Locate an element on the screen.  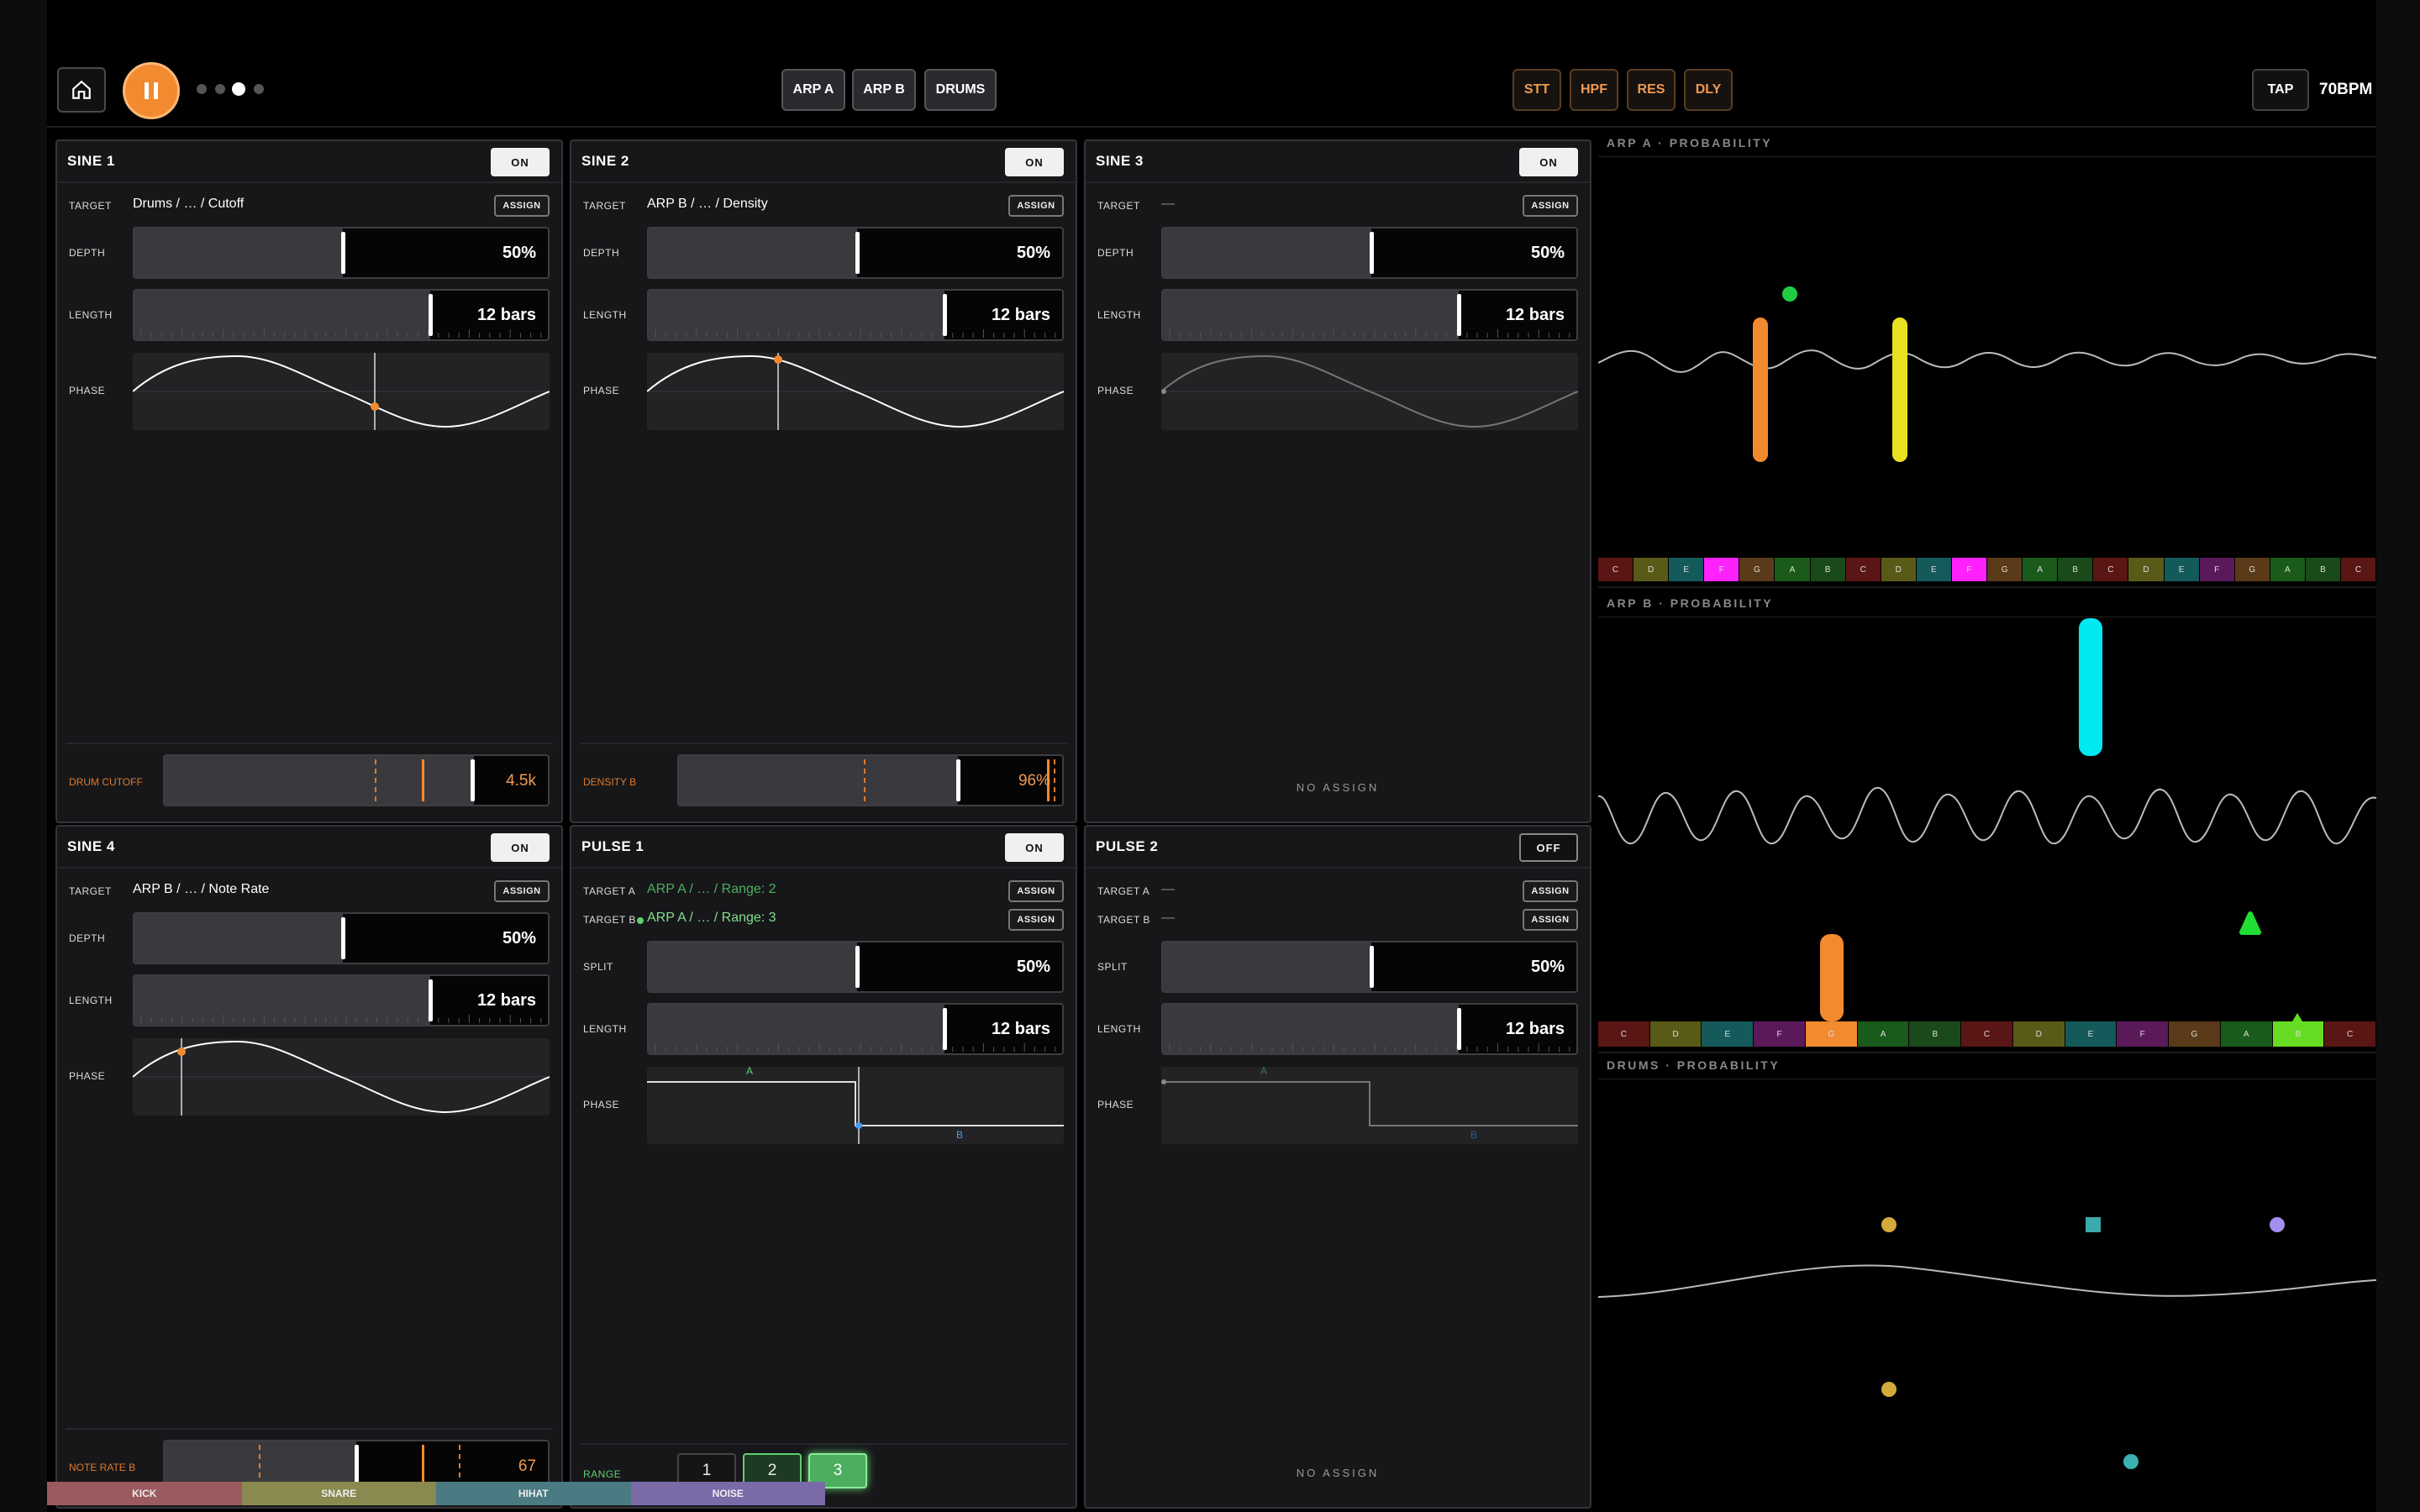
pulse-waveform is located at coordinates (855, 1105).